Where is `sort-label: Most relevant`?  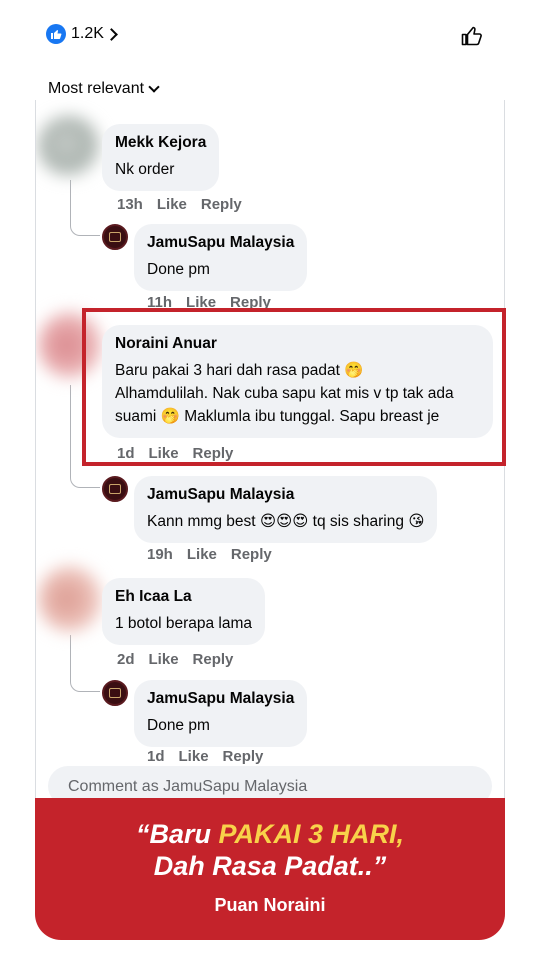
sort-label: Most relevant is located at coordinates (96, 88).